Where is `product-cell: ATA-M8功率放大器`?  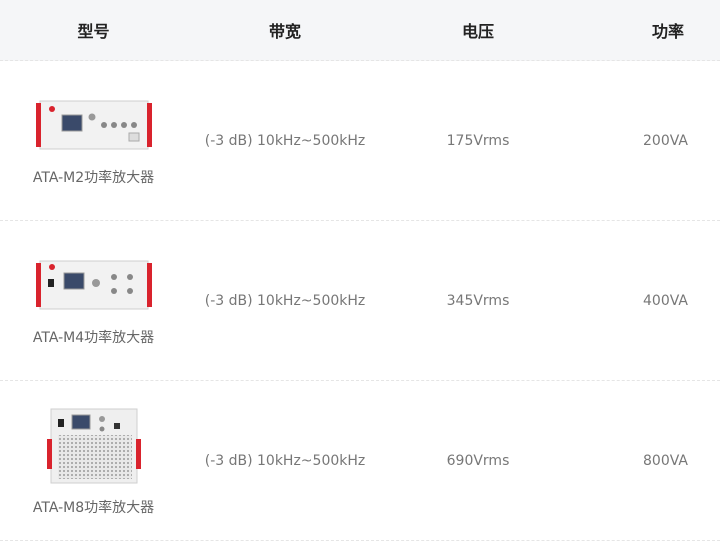
product-cell: ATA-M8功率放大器 is located at coordinates (93, 461).